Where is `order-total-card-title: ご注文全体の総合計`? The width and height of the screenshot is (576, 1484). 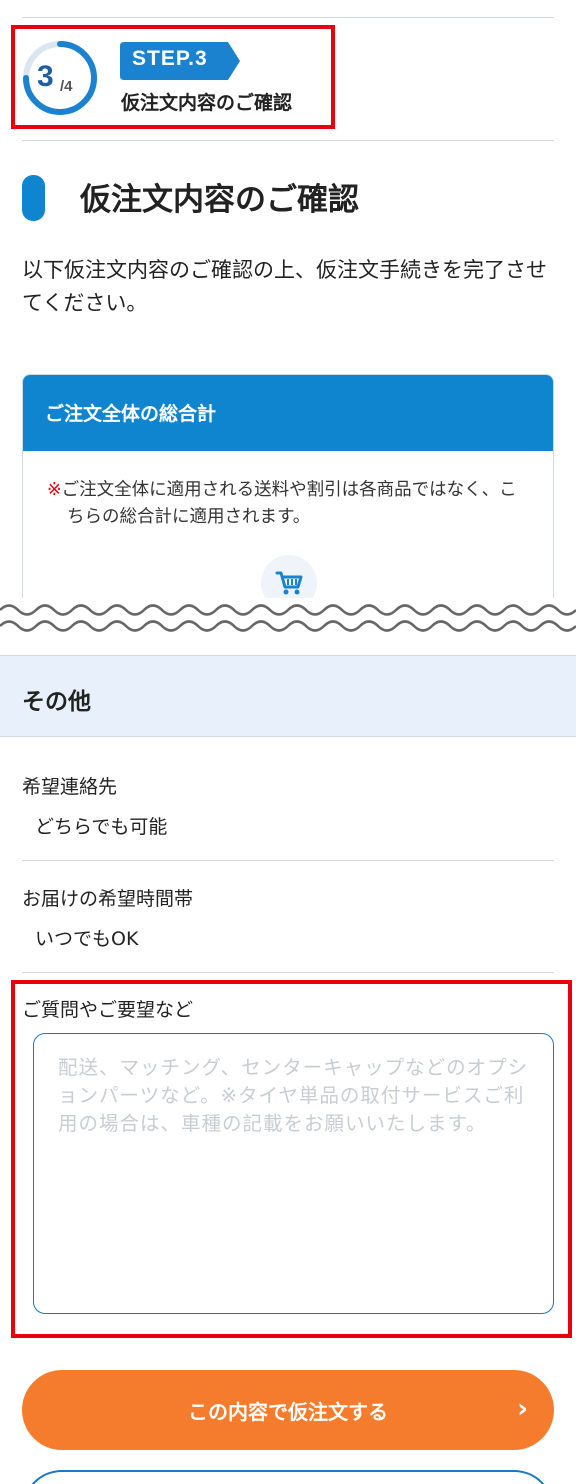 order-total-card-title: ご注文全体の総合計 is located at coordinates (288, 413).